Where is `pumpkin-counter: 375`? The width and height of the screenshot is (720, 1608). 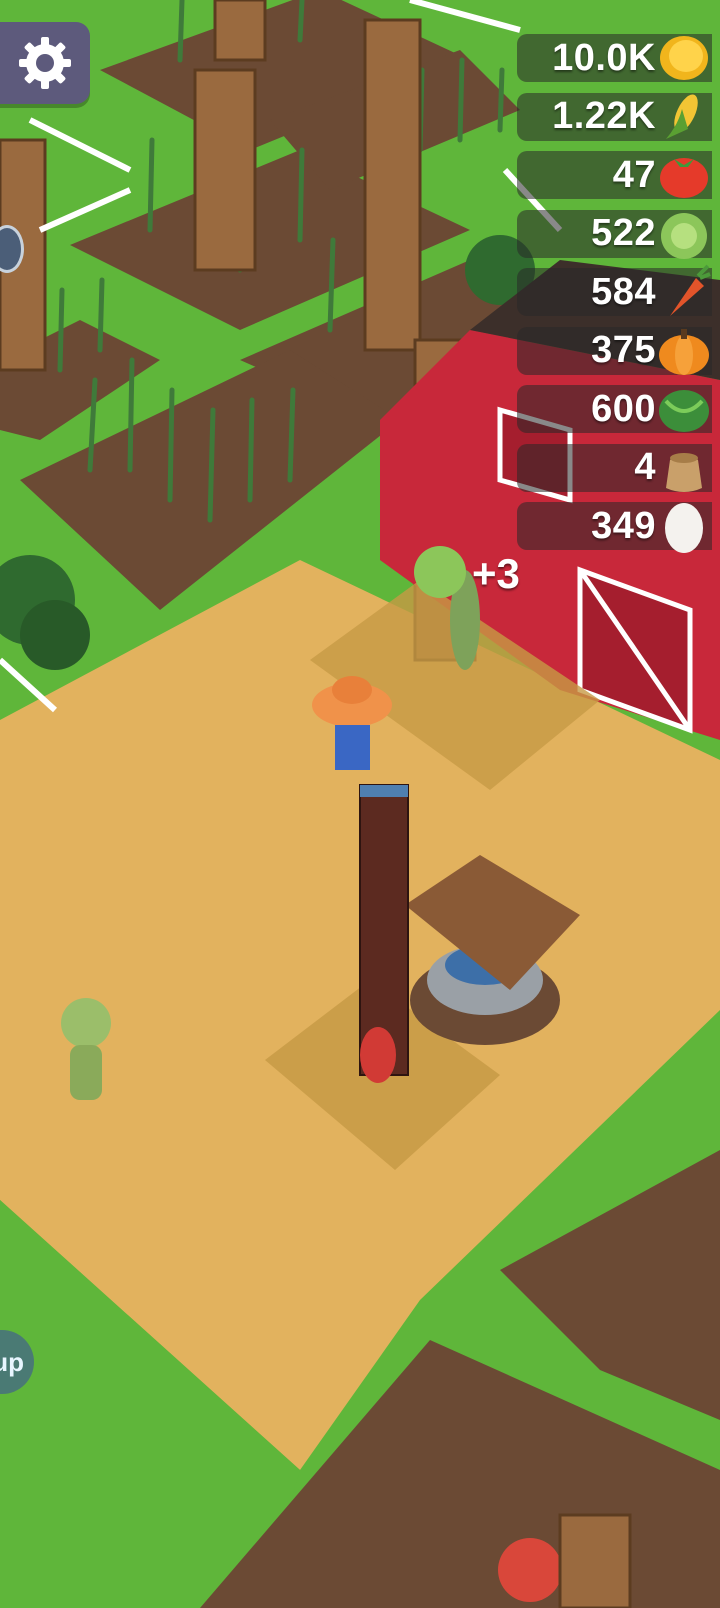 pumpkin-counter: 375 is located at coordinates (614, 350).